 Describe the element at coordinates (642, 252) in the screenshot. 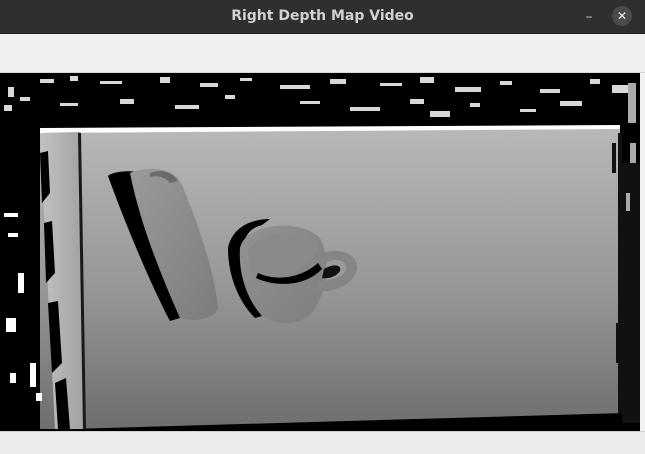

I see `window-edge` at that location.